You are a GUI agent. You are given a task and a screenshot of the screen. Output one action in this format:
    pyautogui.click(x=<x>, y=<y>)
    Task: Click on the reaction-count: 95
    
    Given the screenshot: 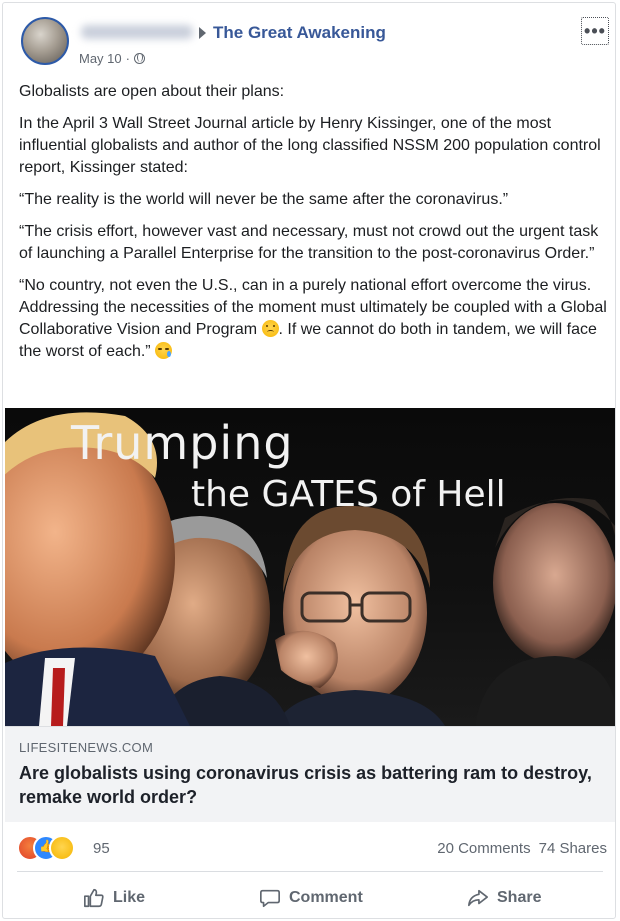 What is the action you would take?
    pyautogui.click(x=101, y=848)
    